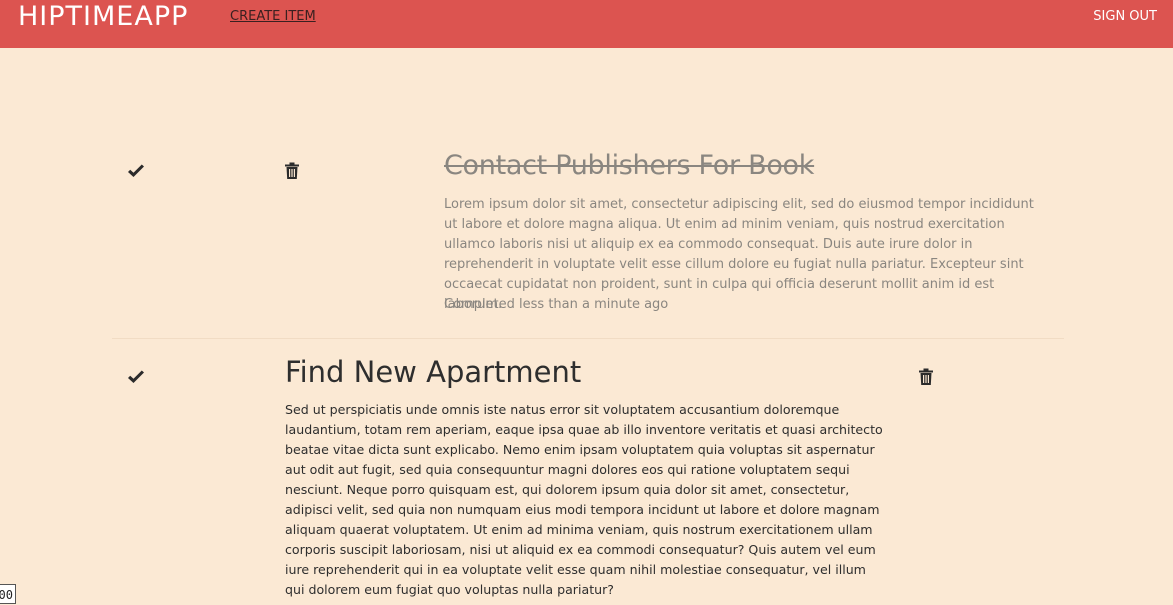 The height and width of the screenshot is (605, 1173). Describe the element at coordinates (588, 338) in the screenshot. I see `item-divider` at that location.